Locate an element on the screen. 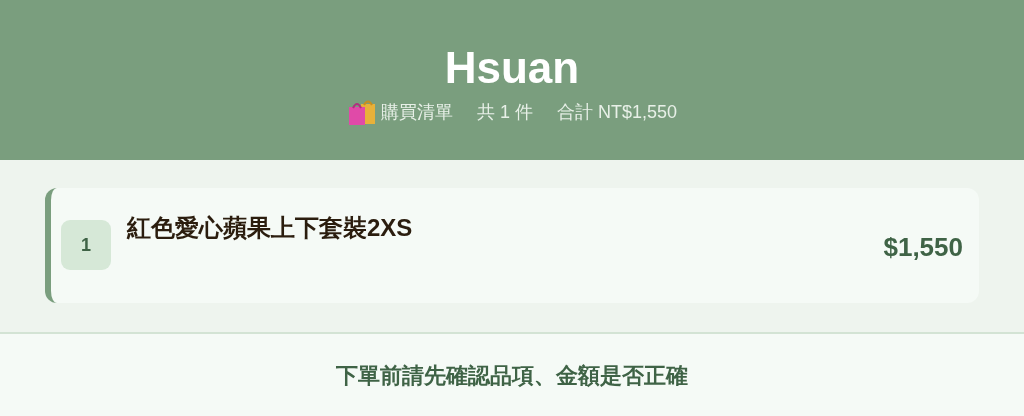  list-label: 購買清單 is located at coordinates (416, 112).